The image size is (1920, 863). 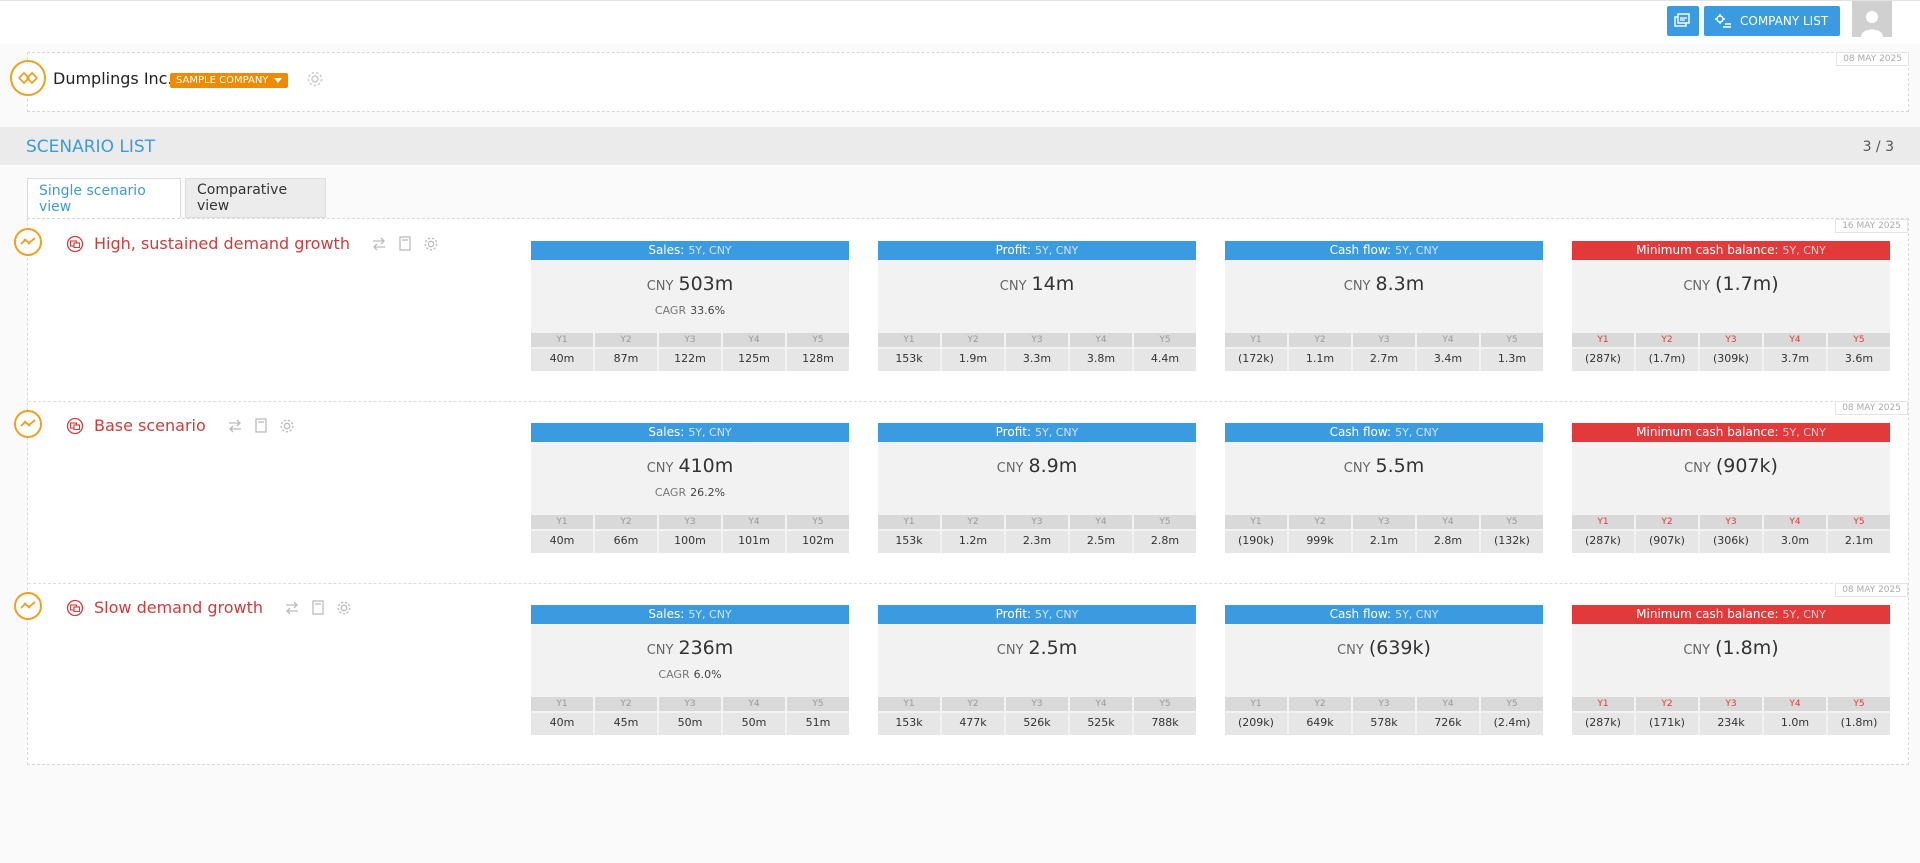 I want to click on scenario-title-link: High, sustained demand growth, so click(x=222, y=243).